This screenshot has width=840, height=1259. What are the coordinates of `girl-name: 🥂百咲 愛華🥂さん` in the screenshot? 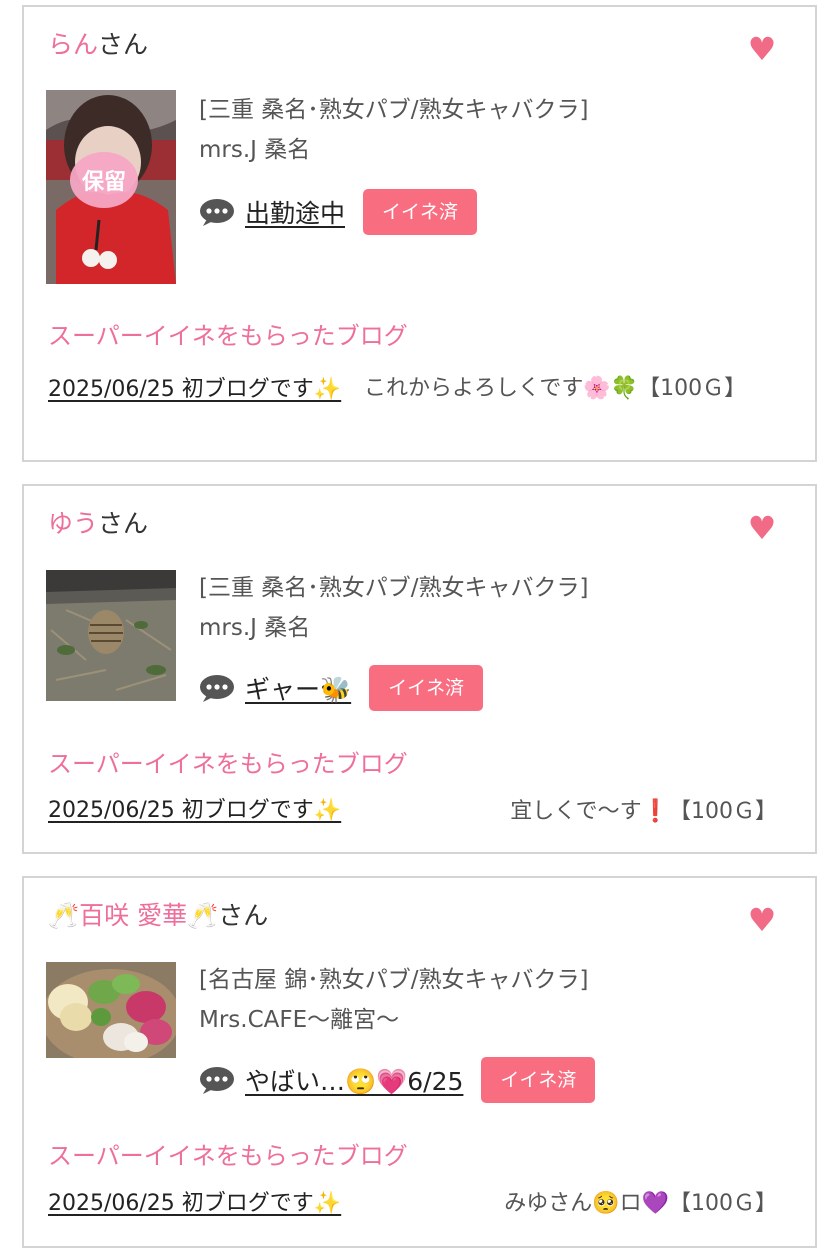 It's located at (158, 916).